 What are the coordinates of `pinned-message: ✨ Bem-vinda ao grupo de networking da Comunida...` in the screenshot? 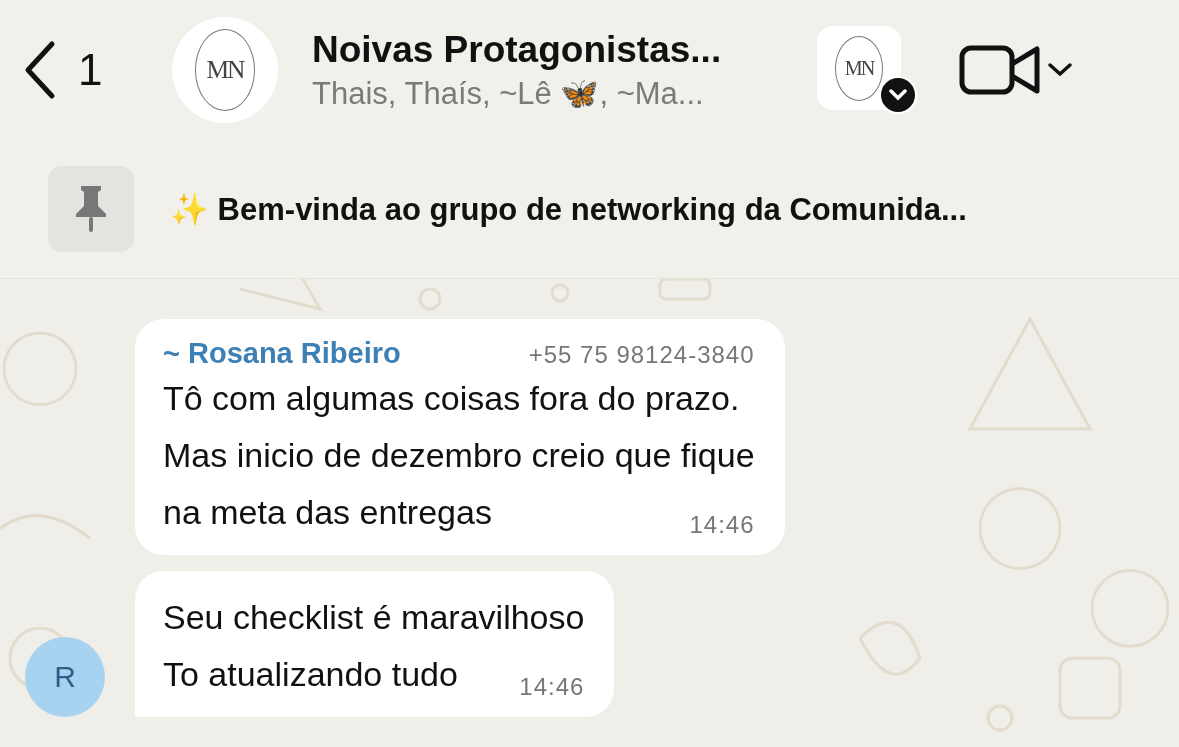 It's located at (568, 209).